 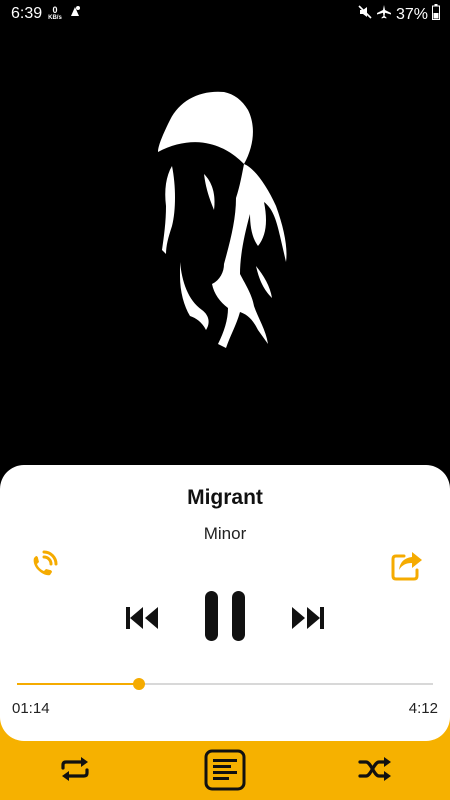 I want to click on repeat-button, so click(x=75, y=769).